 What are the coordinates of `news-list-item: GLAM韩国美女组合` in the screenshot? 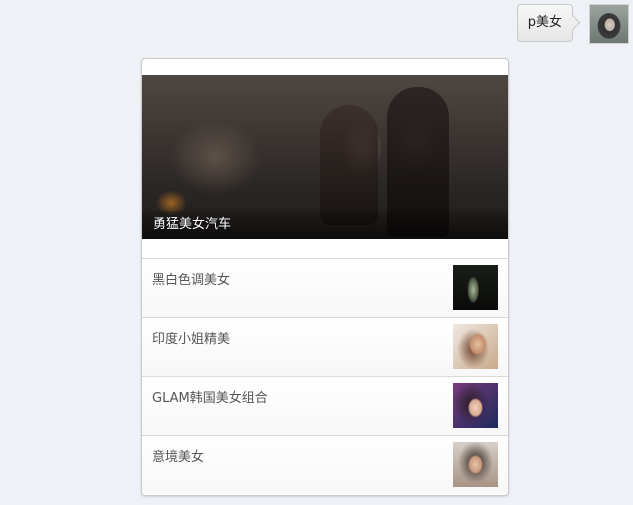 It's located at (325, 405).